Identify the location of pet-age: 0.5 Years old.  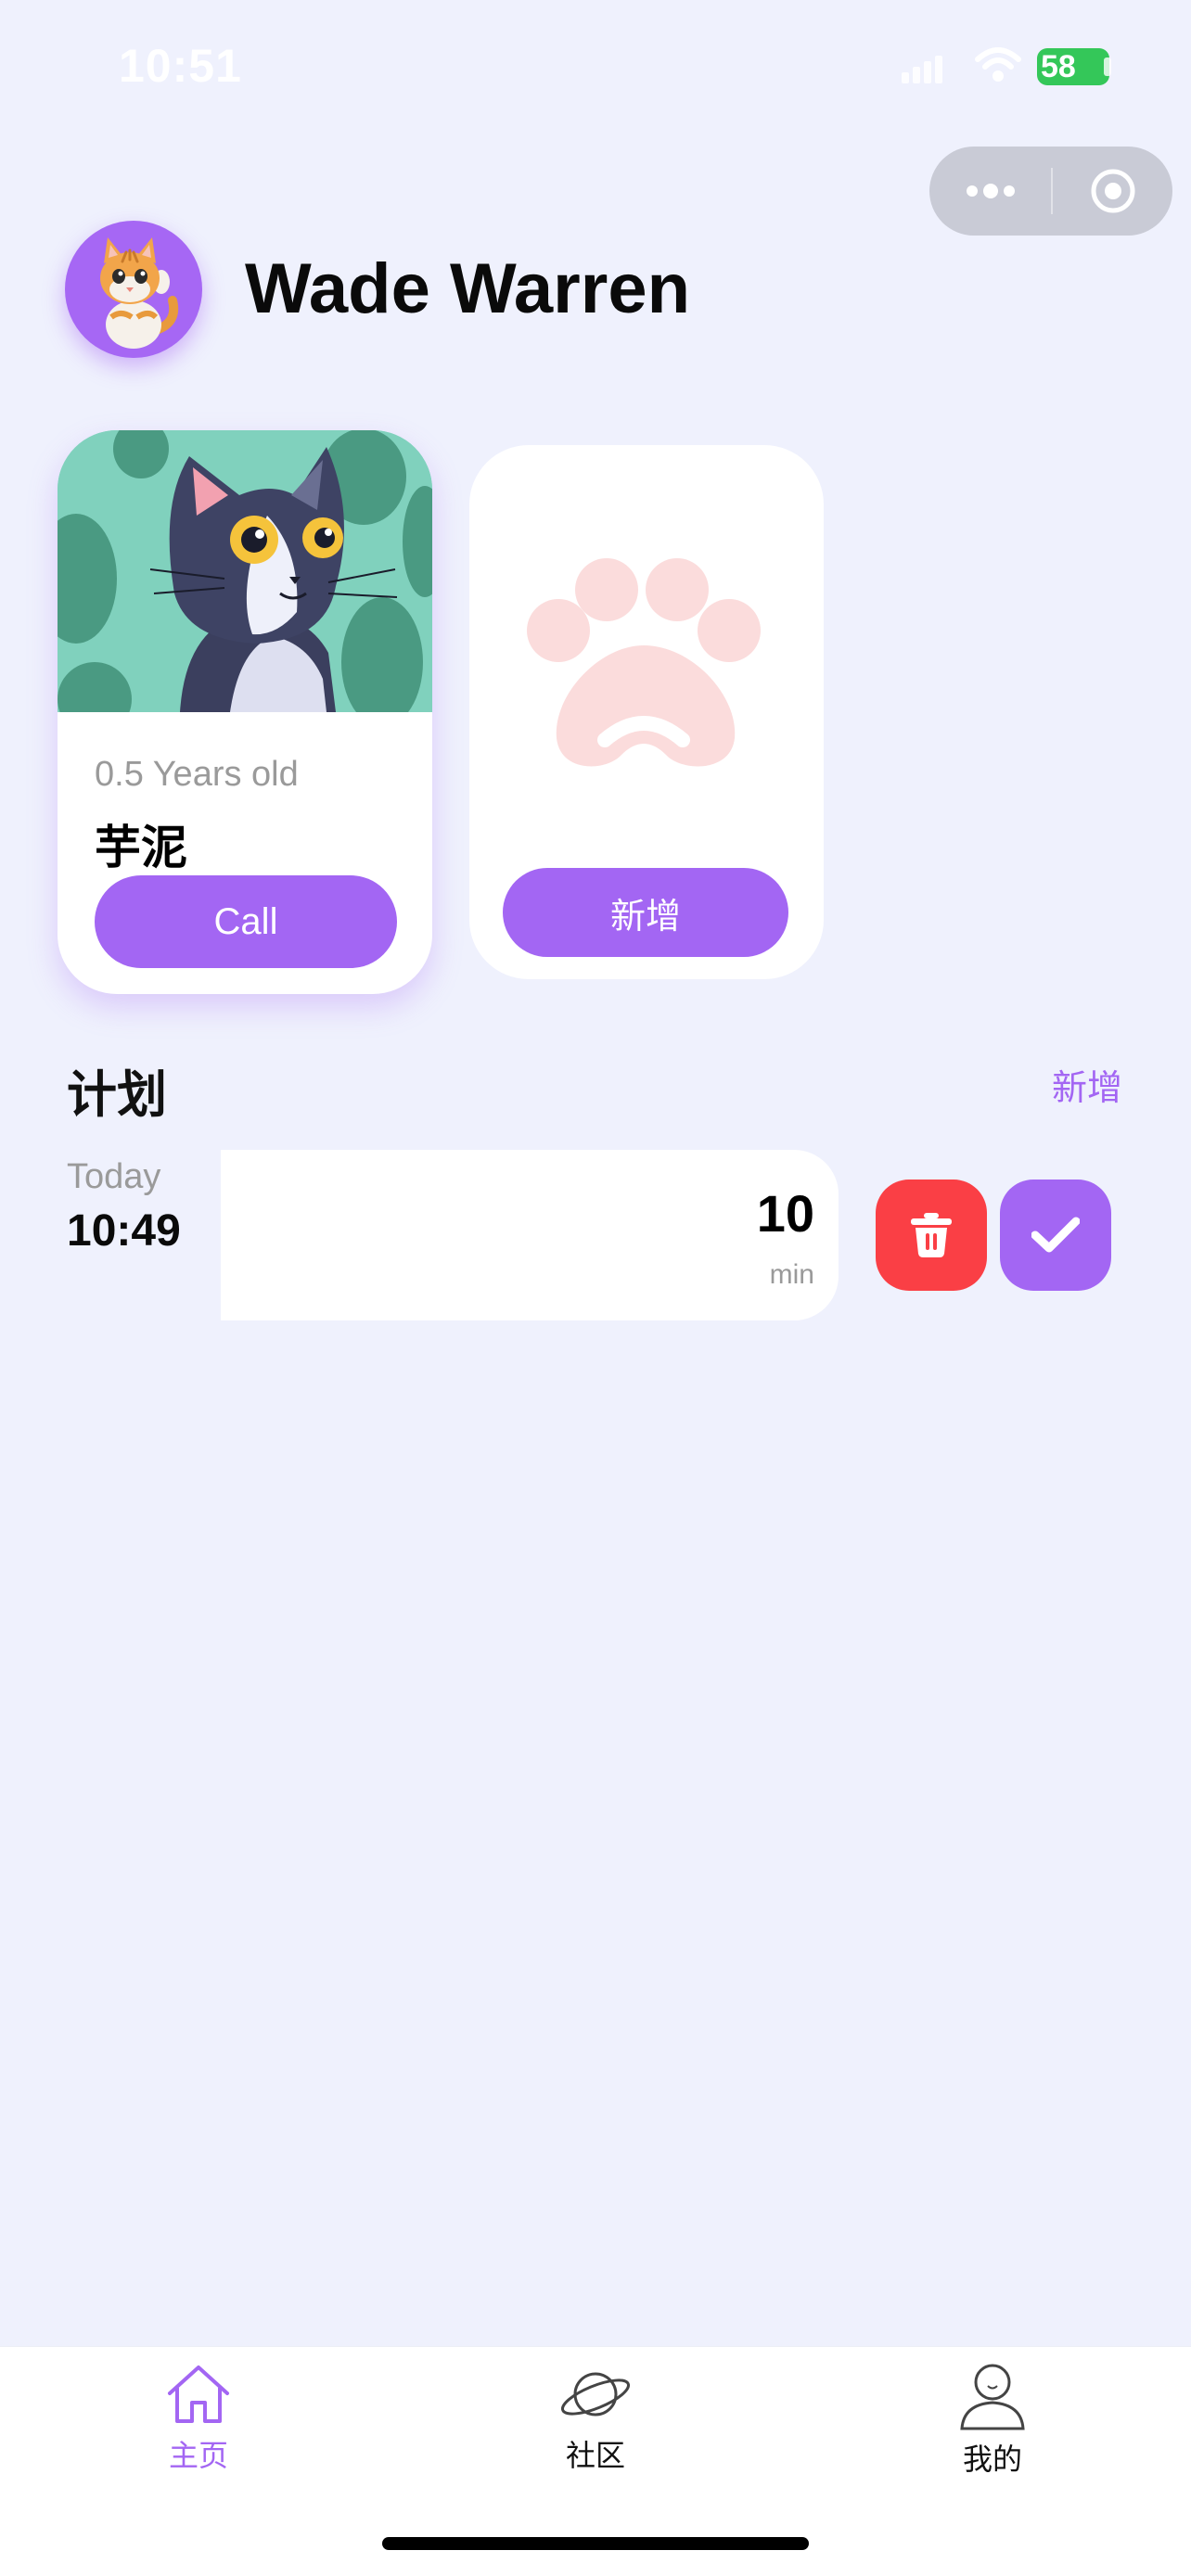
(197, 774).